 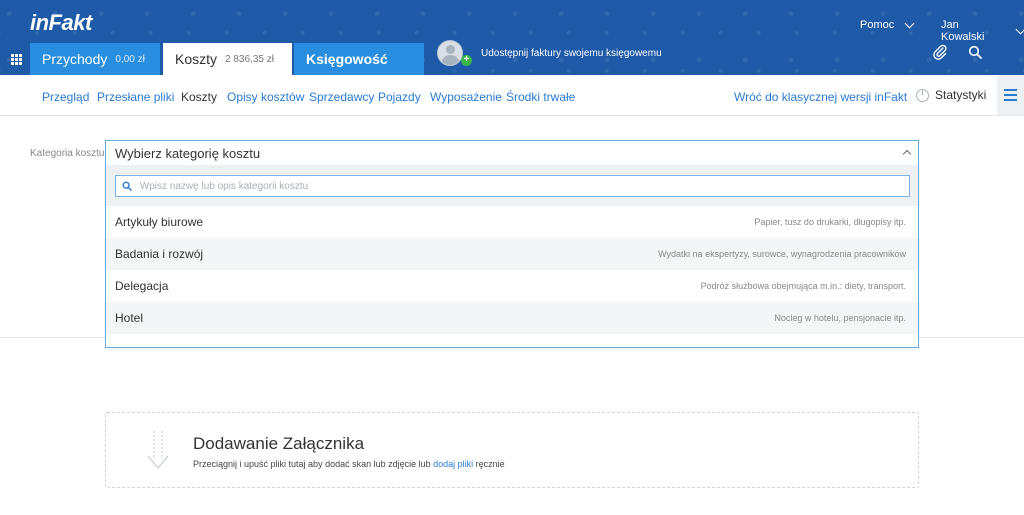 What do you see at coordinates (877, 25) in the screenshot?
I see `help-label: Pomoc` at bounding box center [877, 25].